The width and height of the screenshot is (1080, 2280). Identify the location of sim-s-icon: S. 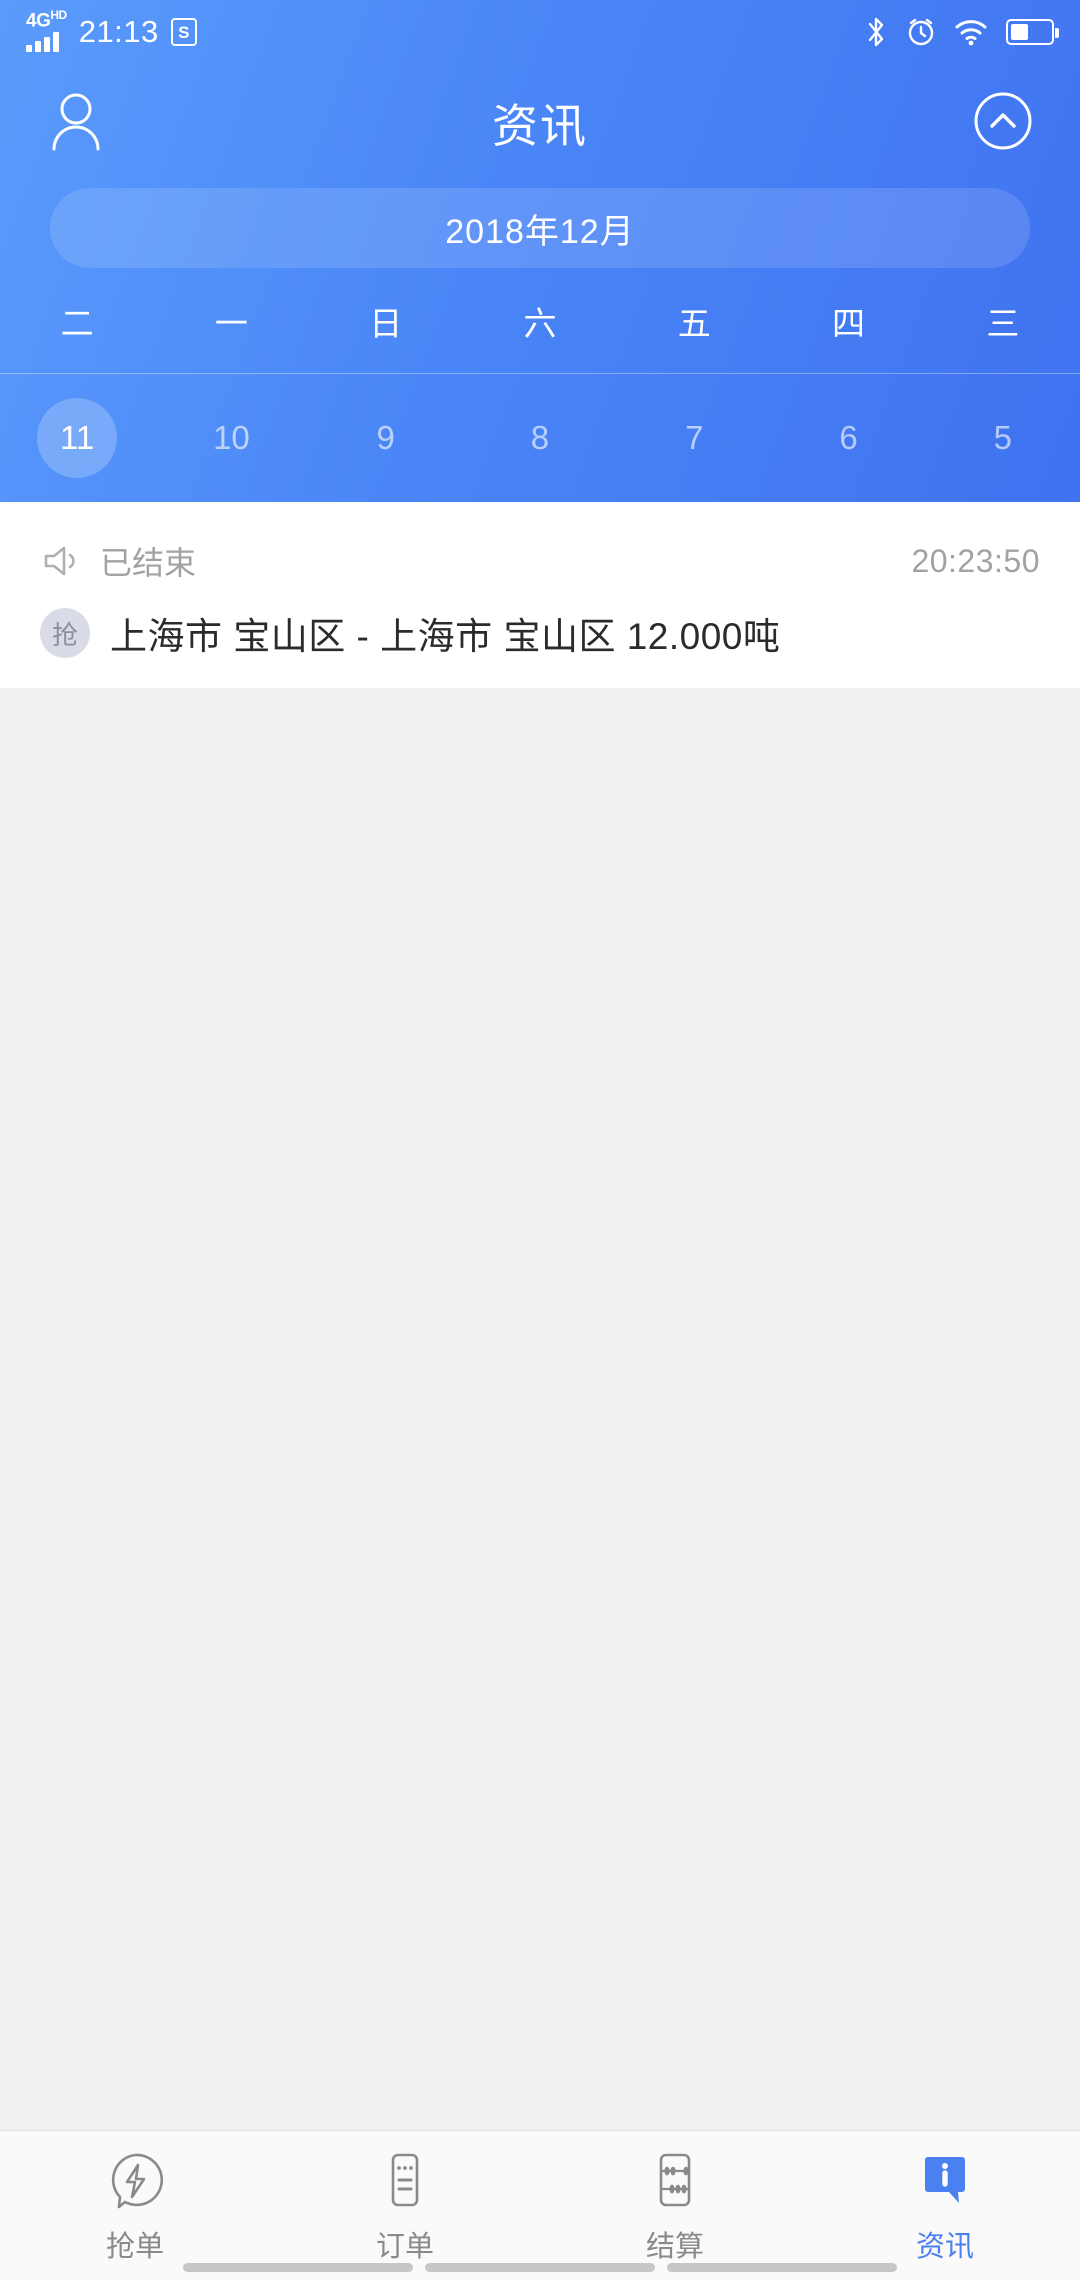
(183, 32).